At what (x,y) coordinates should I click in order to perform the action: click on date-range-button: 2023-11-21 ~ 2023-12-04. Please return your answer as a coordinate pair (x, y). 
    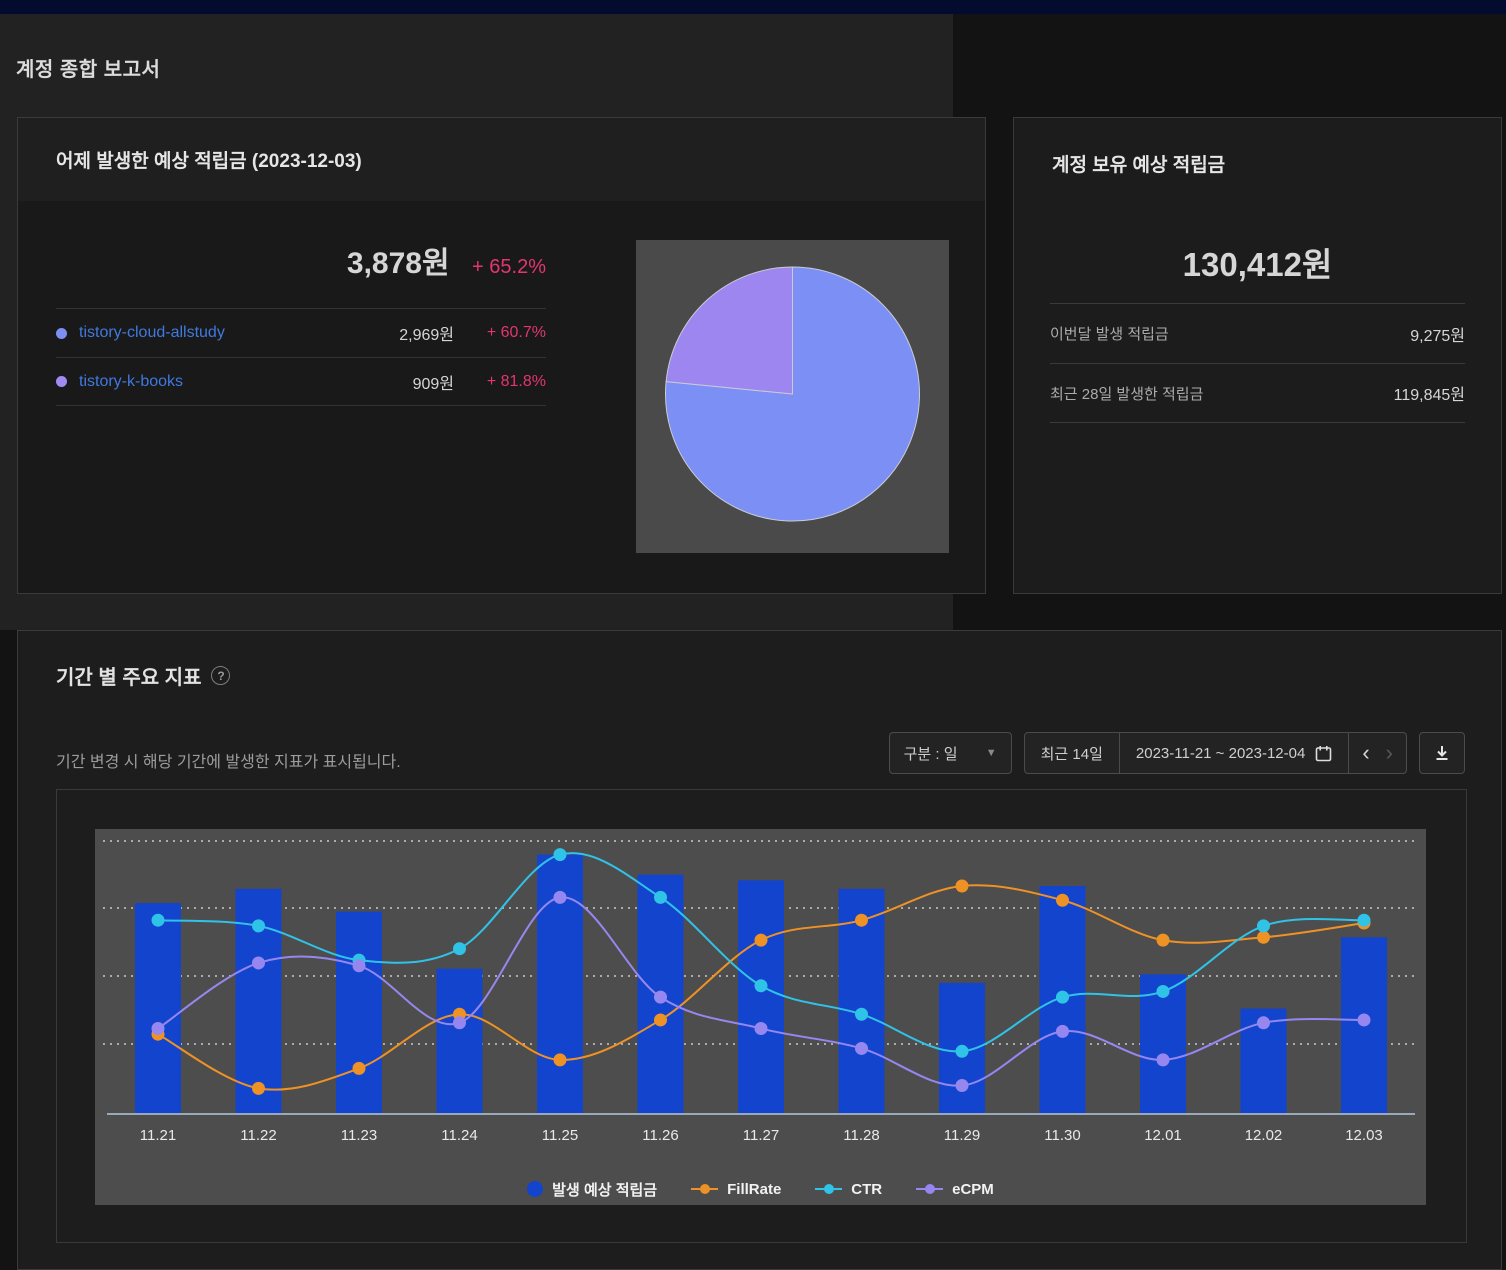
    Looking at the image, I should click on (1233, 753).